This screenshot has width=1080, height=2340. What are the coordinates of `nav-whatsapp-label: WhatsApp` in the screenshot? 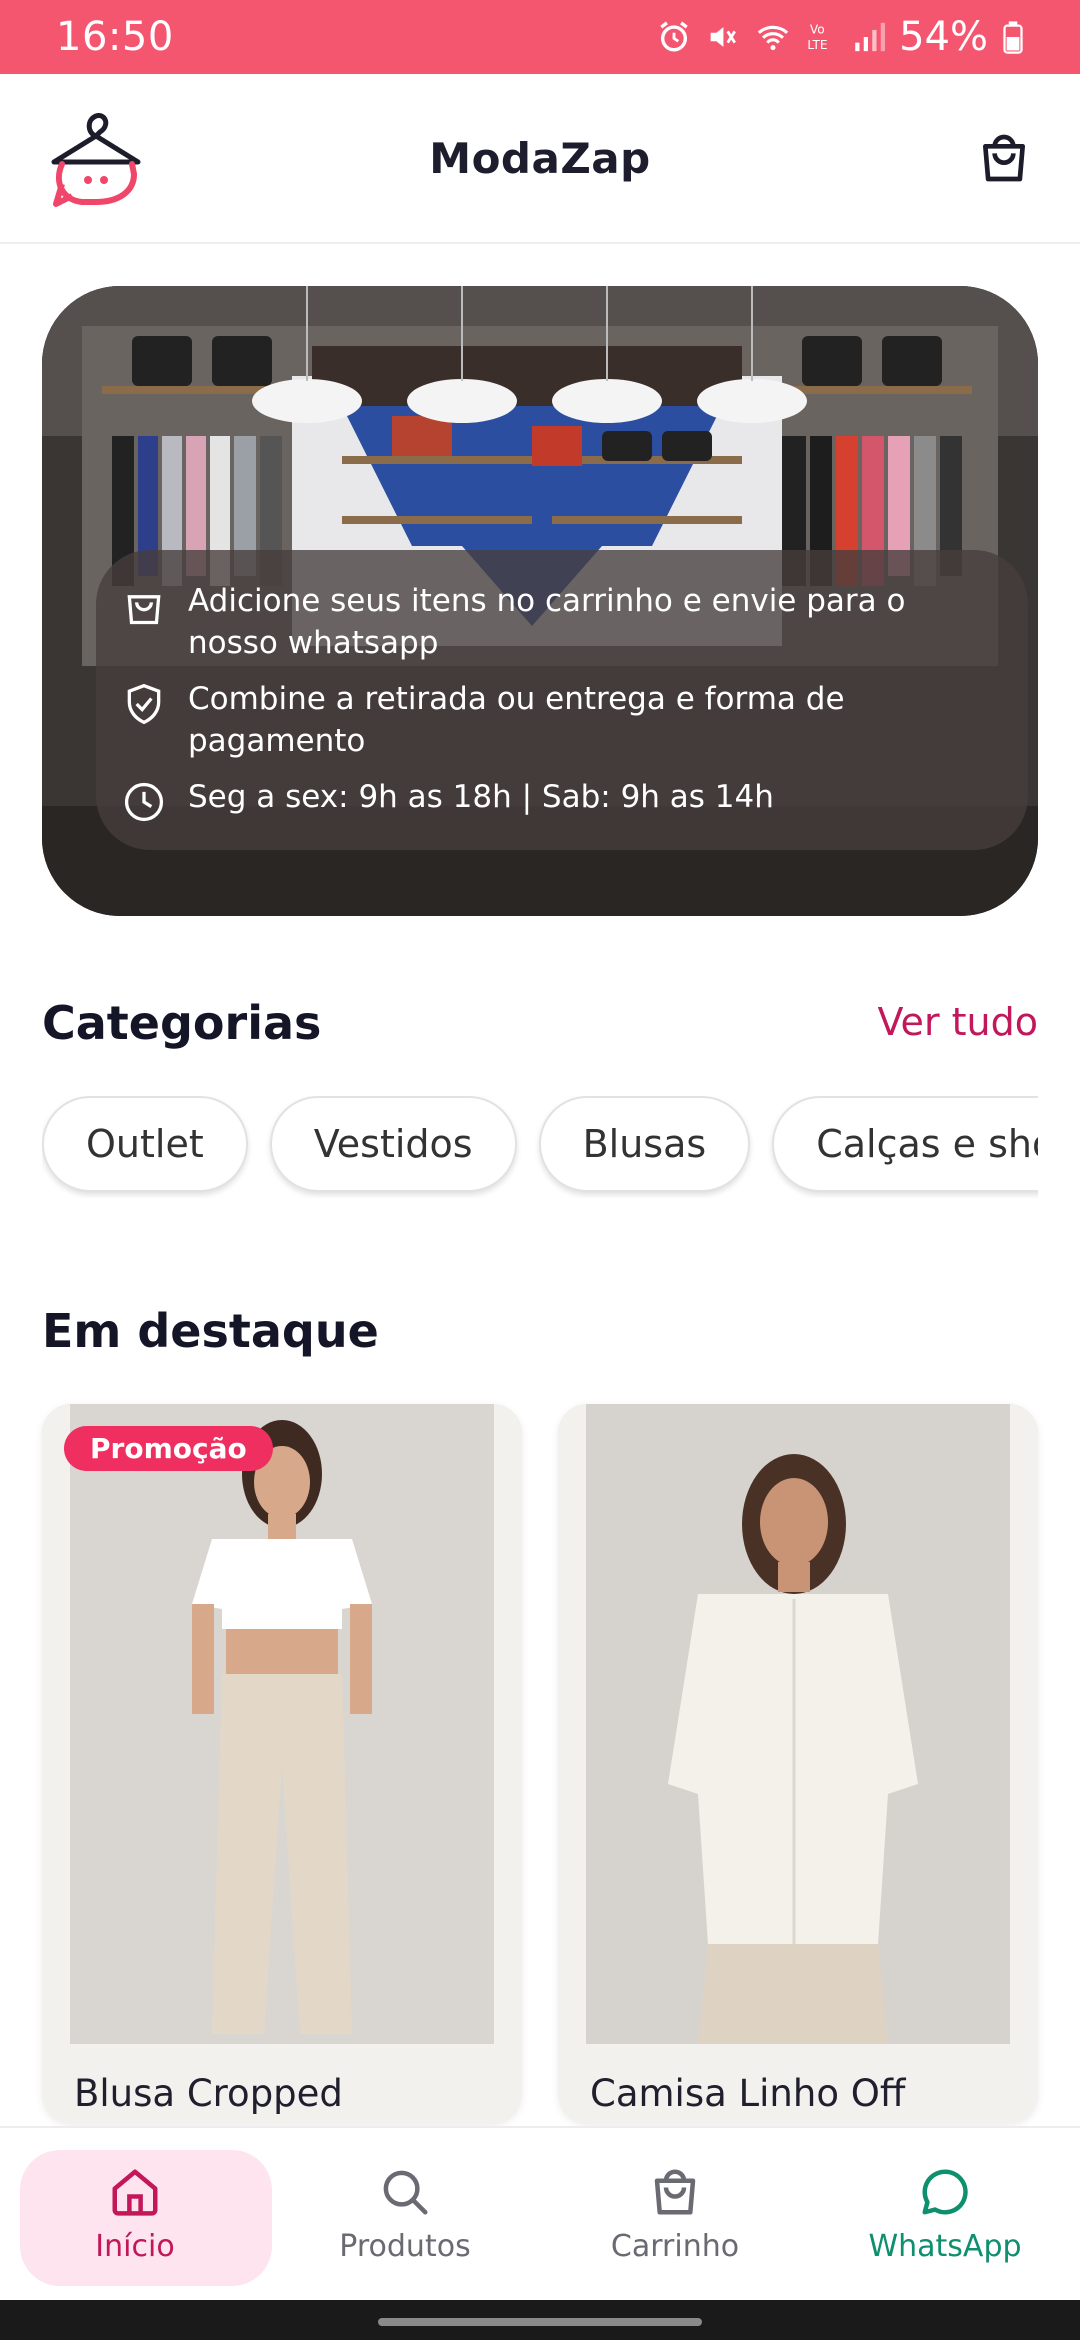 It's located at (945, 2246).